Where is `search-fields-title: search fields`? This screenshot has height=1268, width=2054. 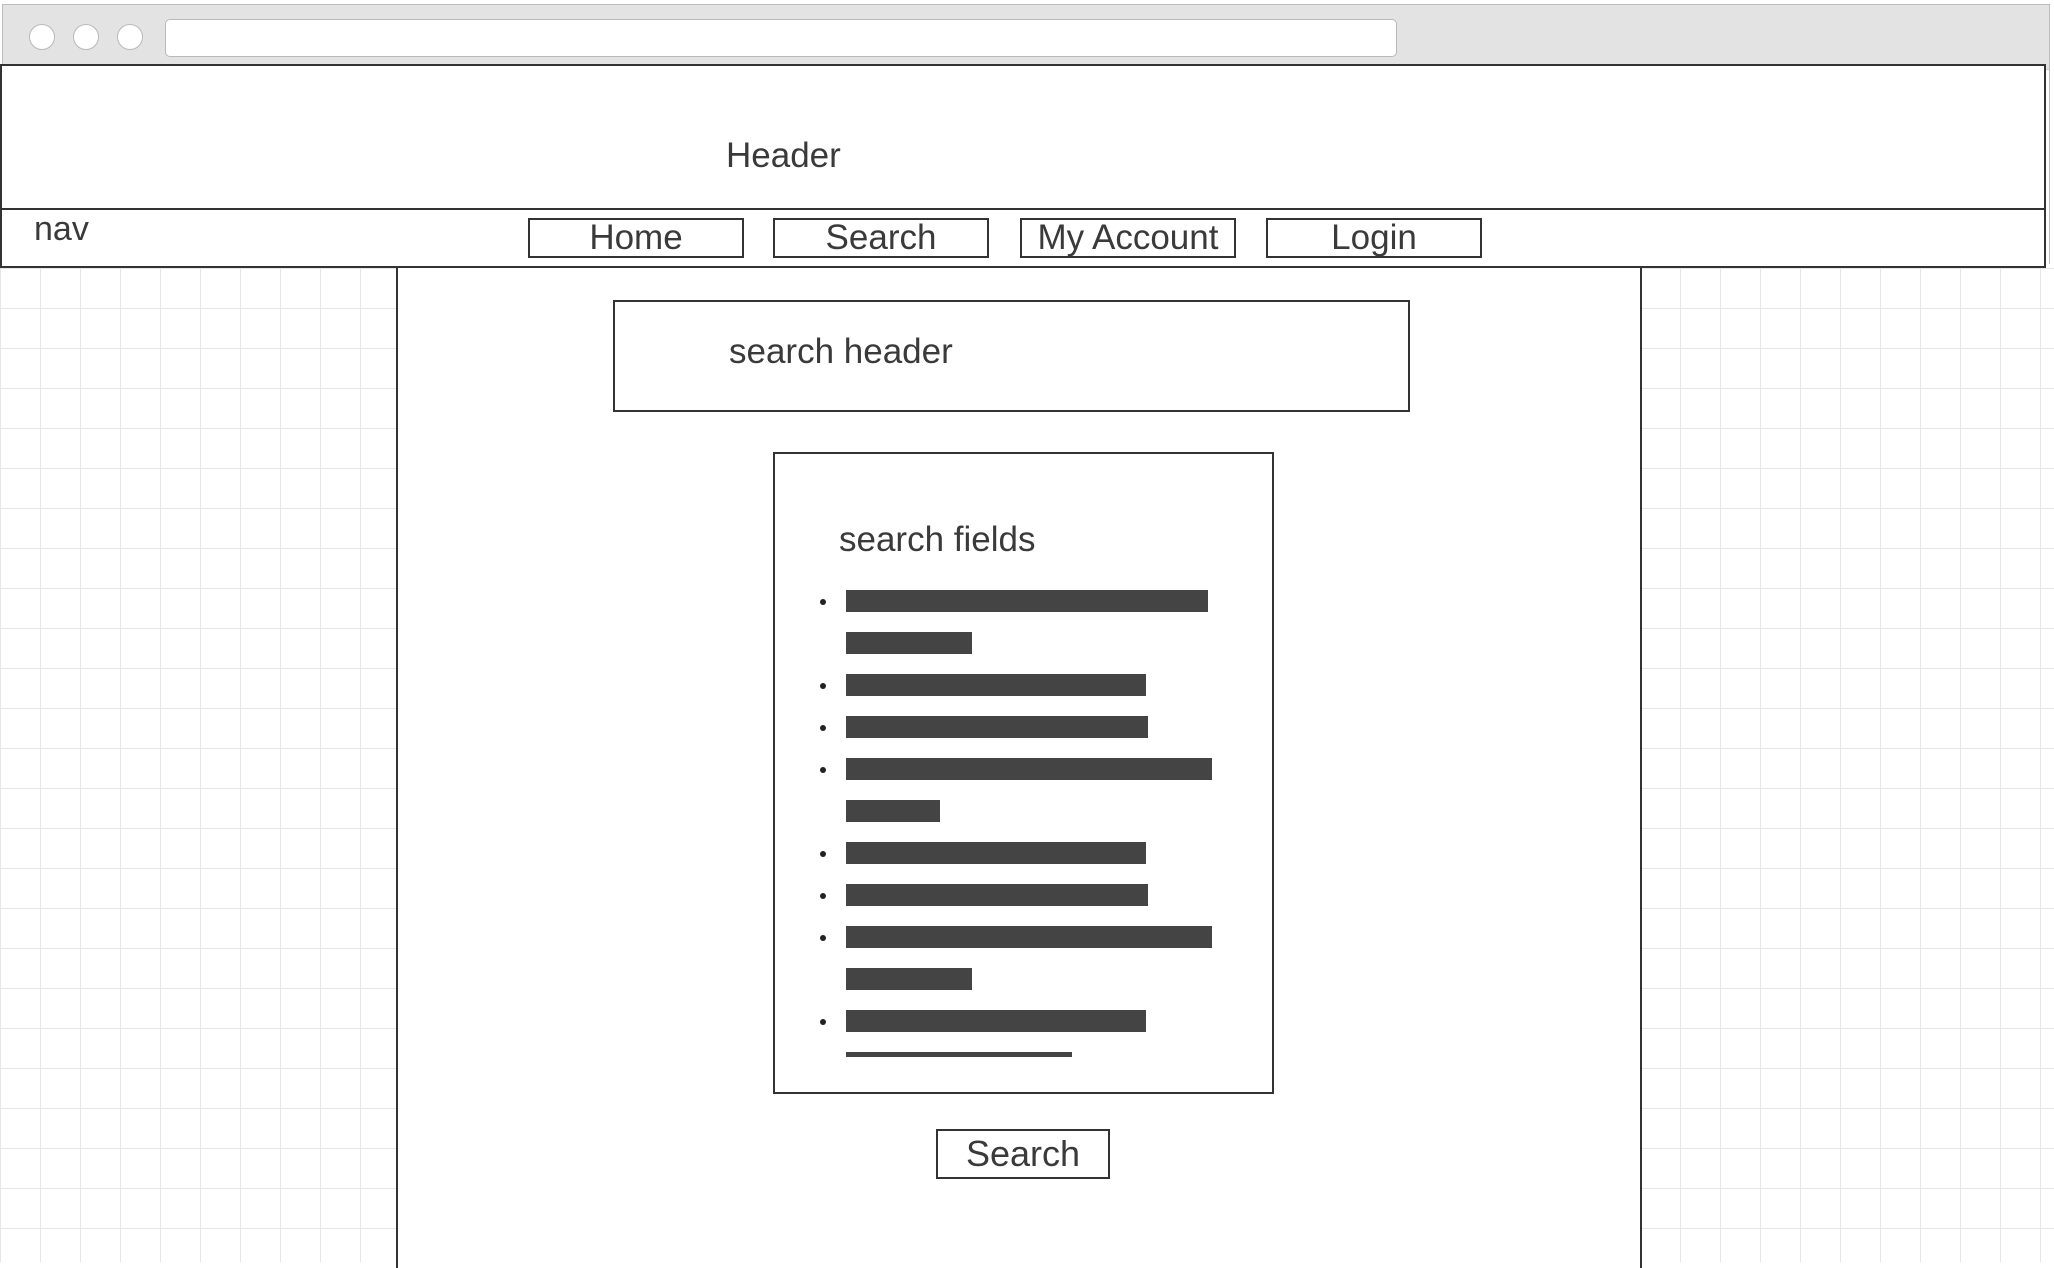 search-fields-title: search fields is located at coordinates (937, 539).